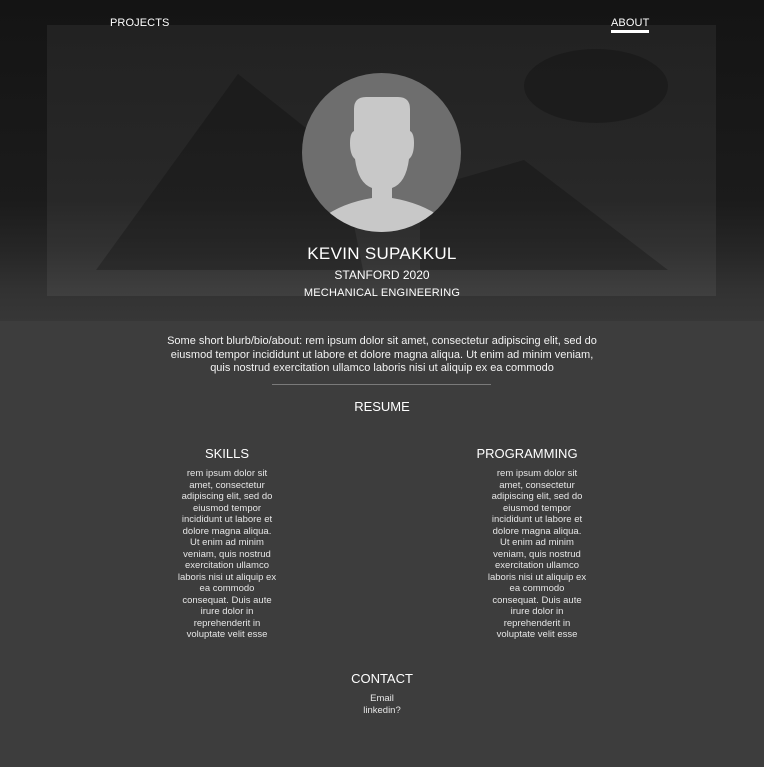 The image size is (764, 767). What do you see at coordinates (382, 406) in the screenshot?
I see `resume-heading: RESUME` at bounding box center [382, 406].